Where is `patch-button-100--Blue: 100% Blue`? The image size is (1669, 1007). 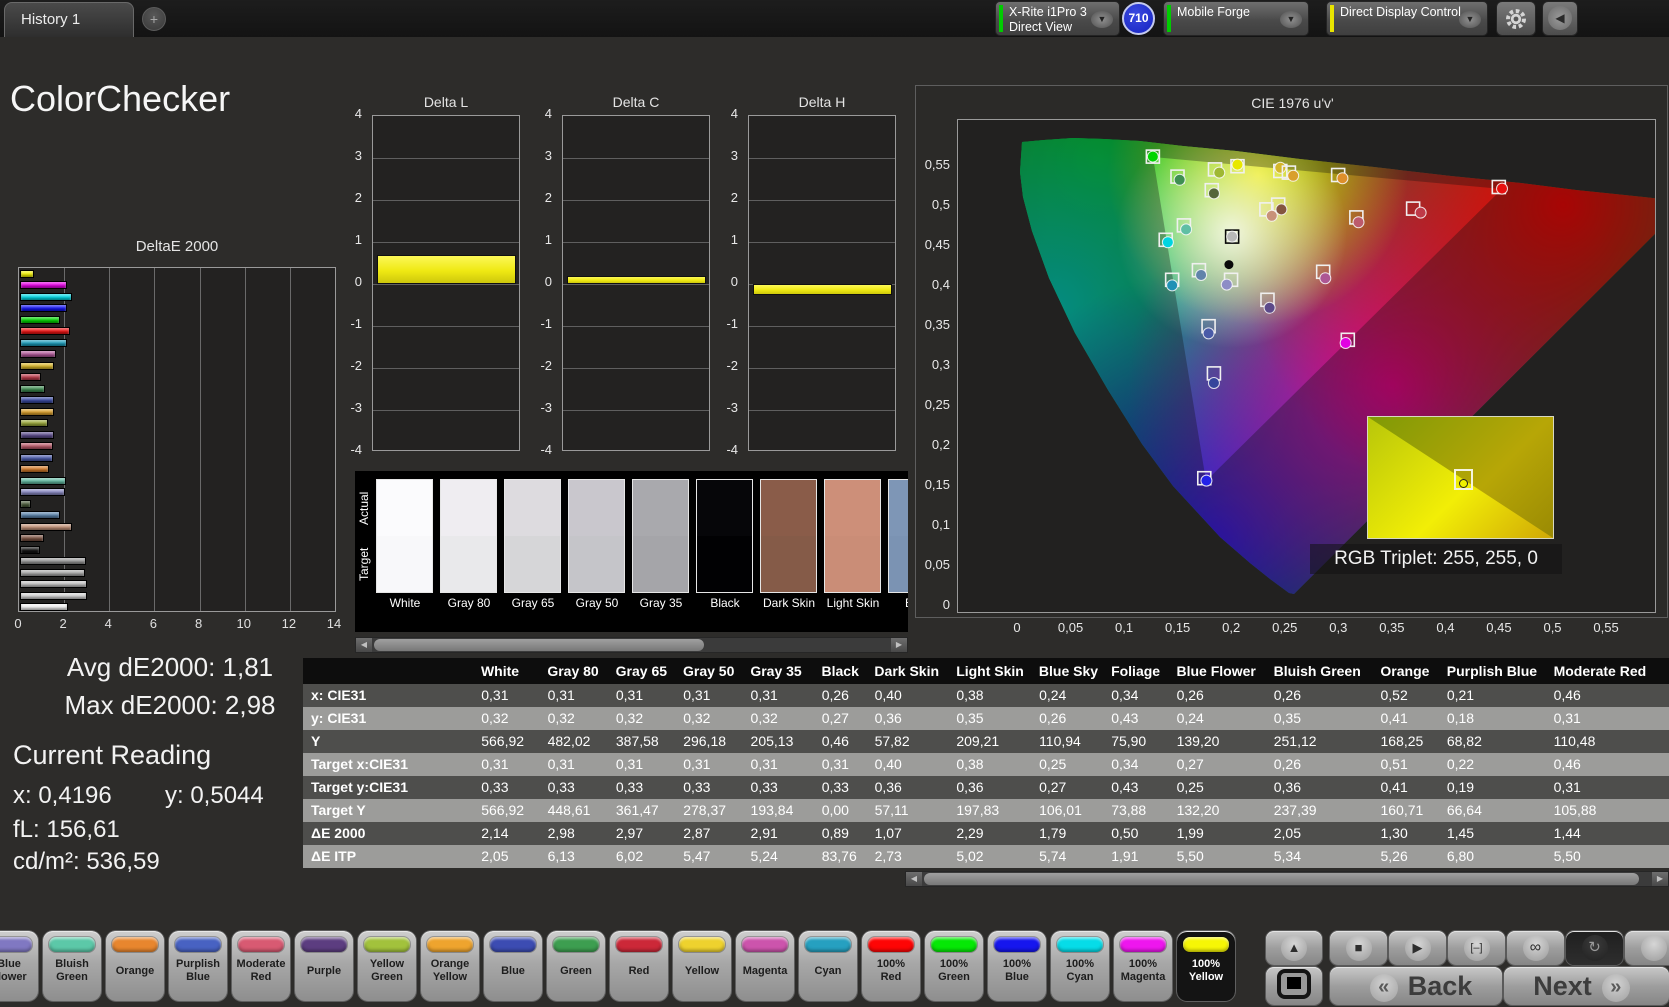 patch-button-100--Blue: 100% Blue is located at coordinates (1017, 966).